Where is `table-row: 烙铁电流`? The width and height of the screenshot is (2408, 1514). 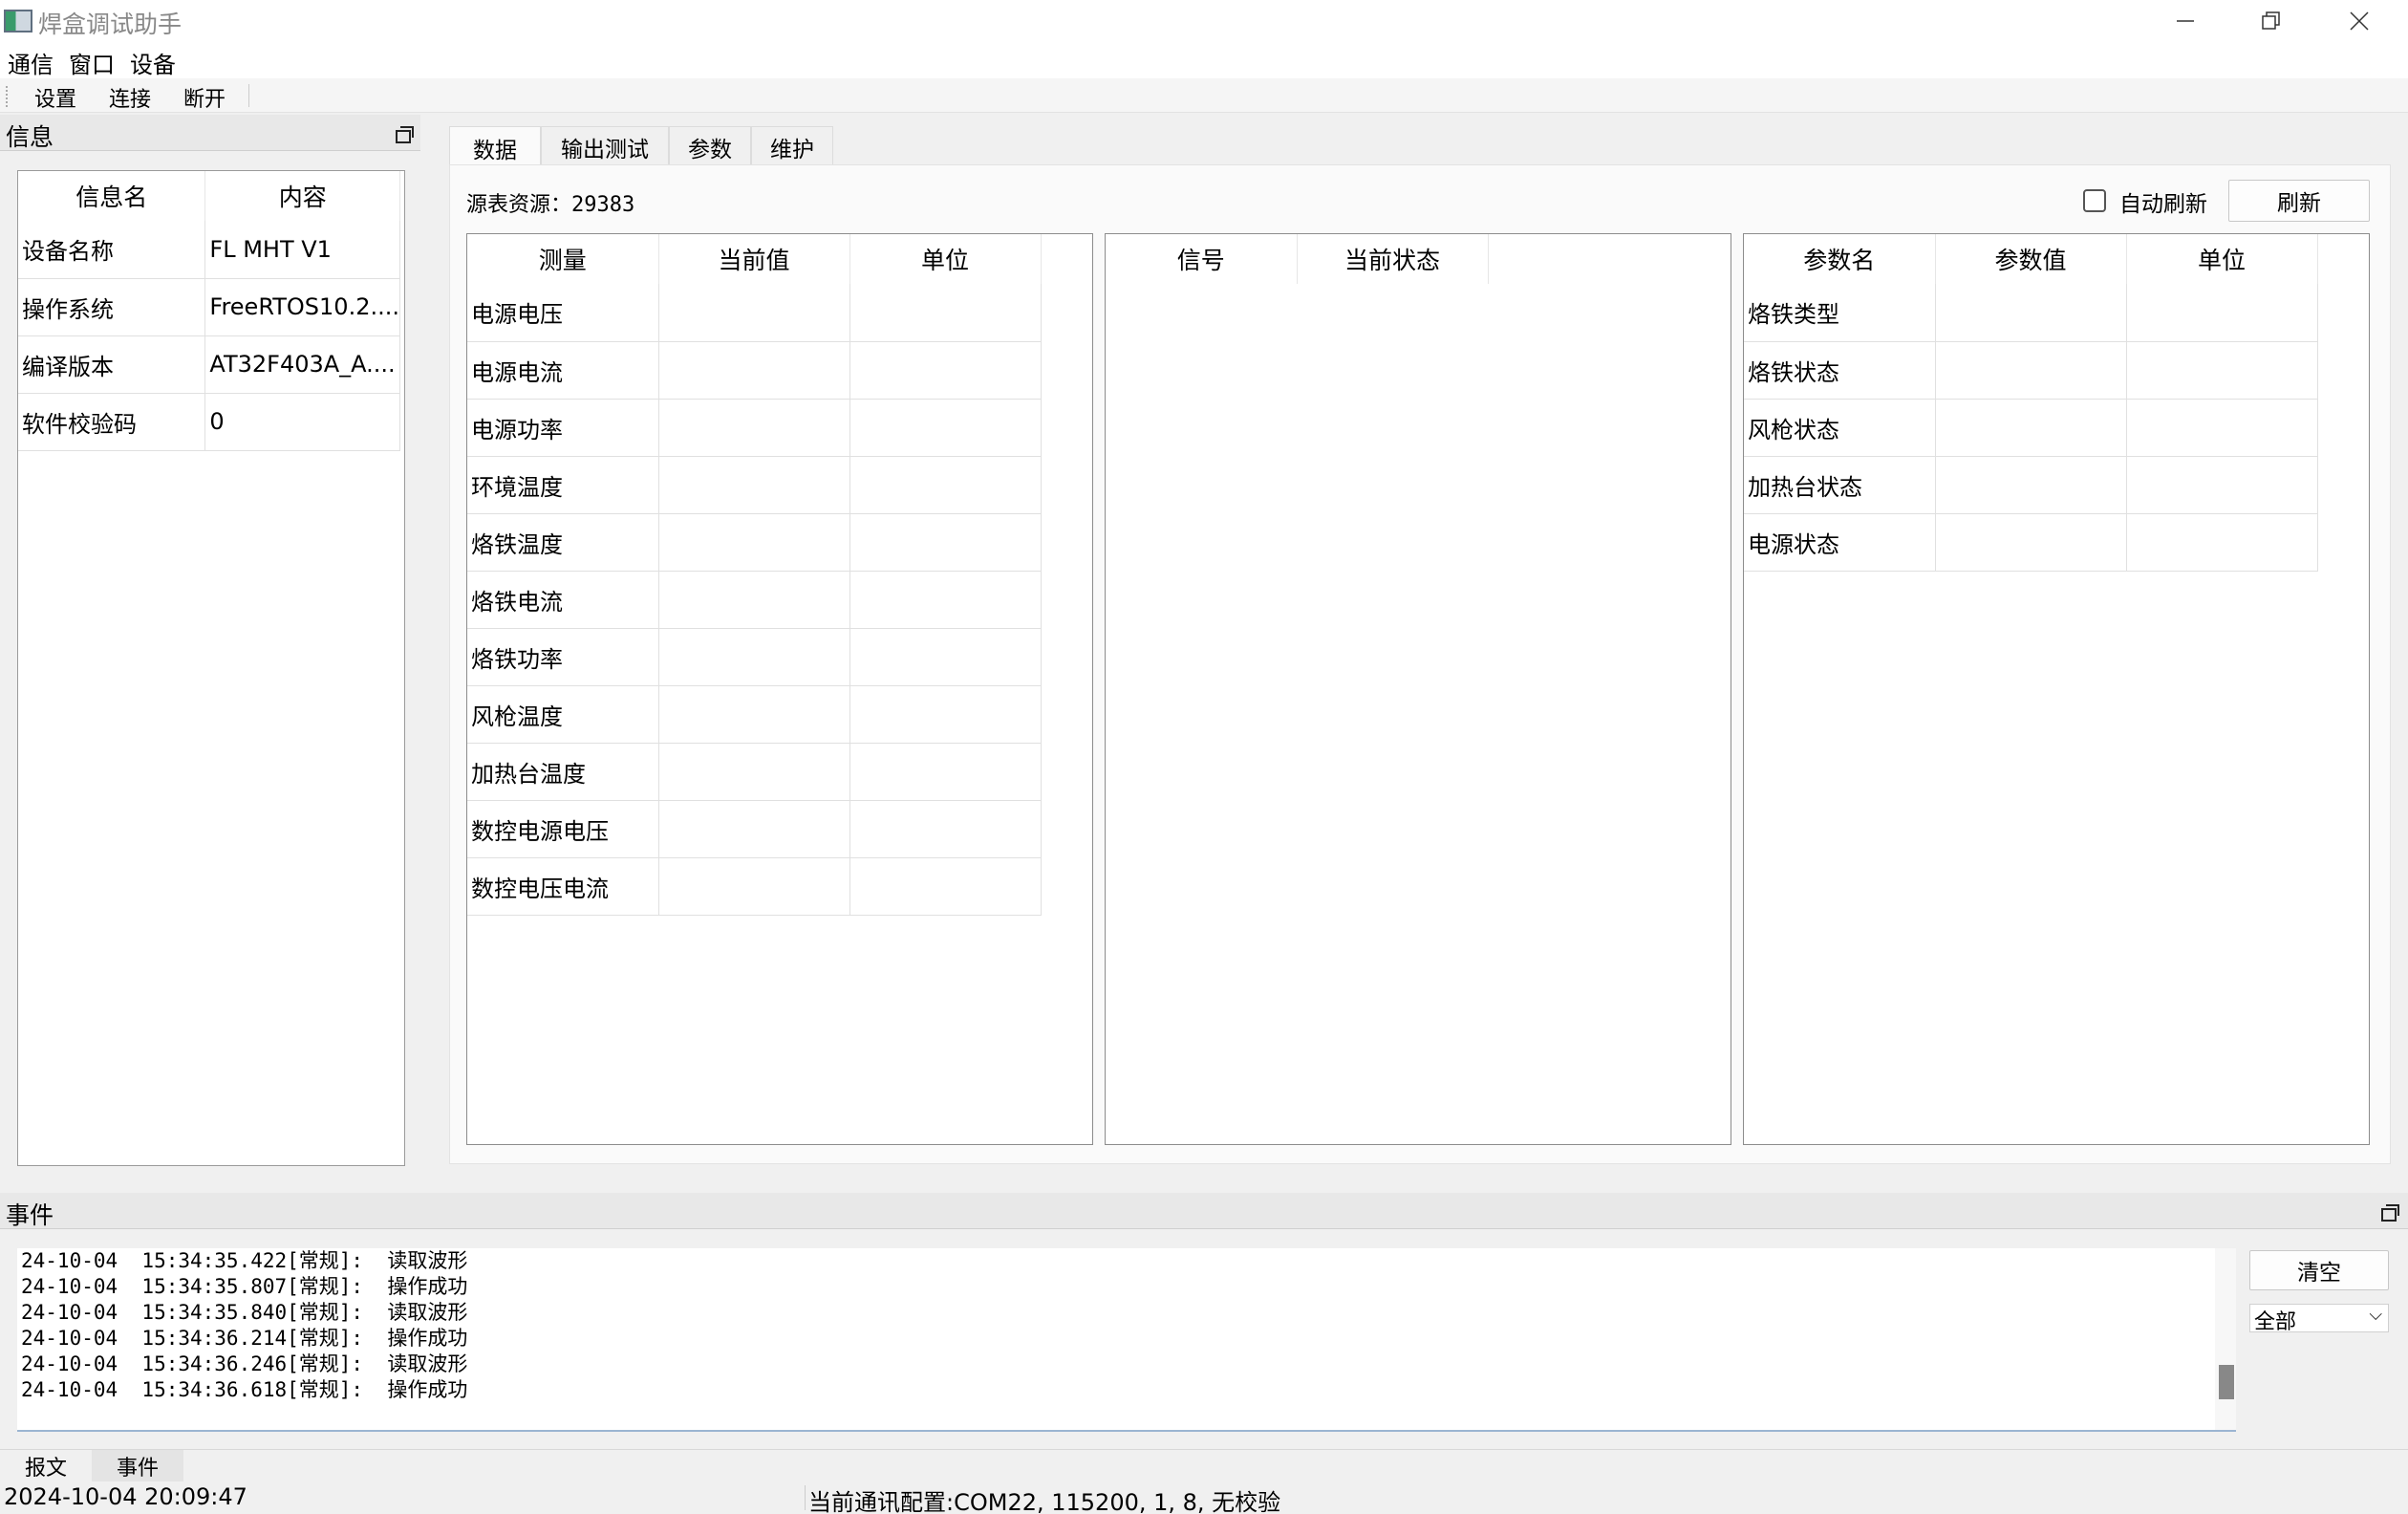 table-row: 烙铁电流 is located at coordinates (755, 600).